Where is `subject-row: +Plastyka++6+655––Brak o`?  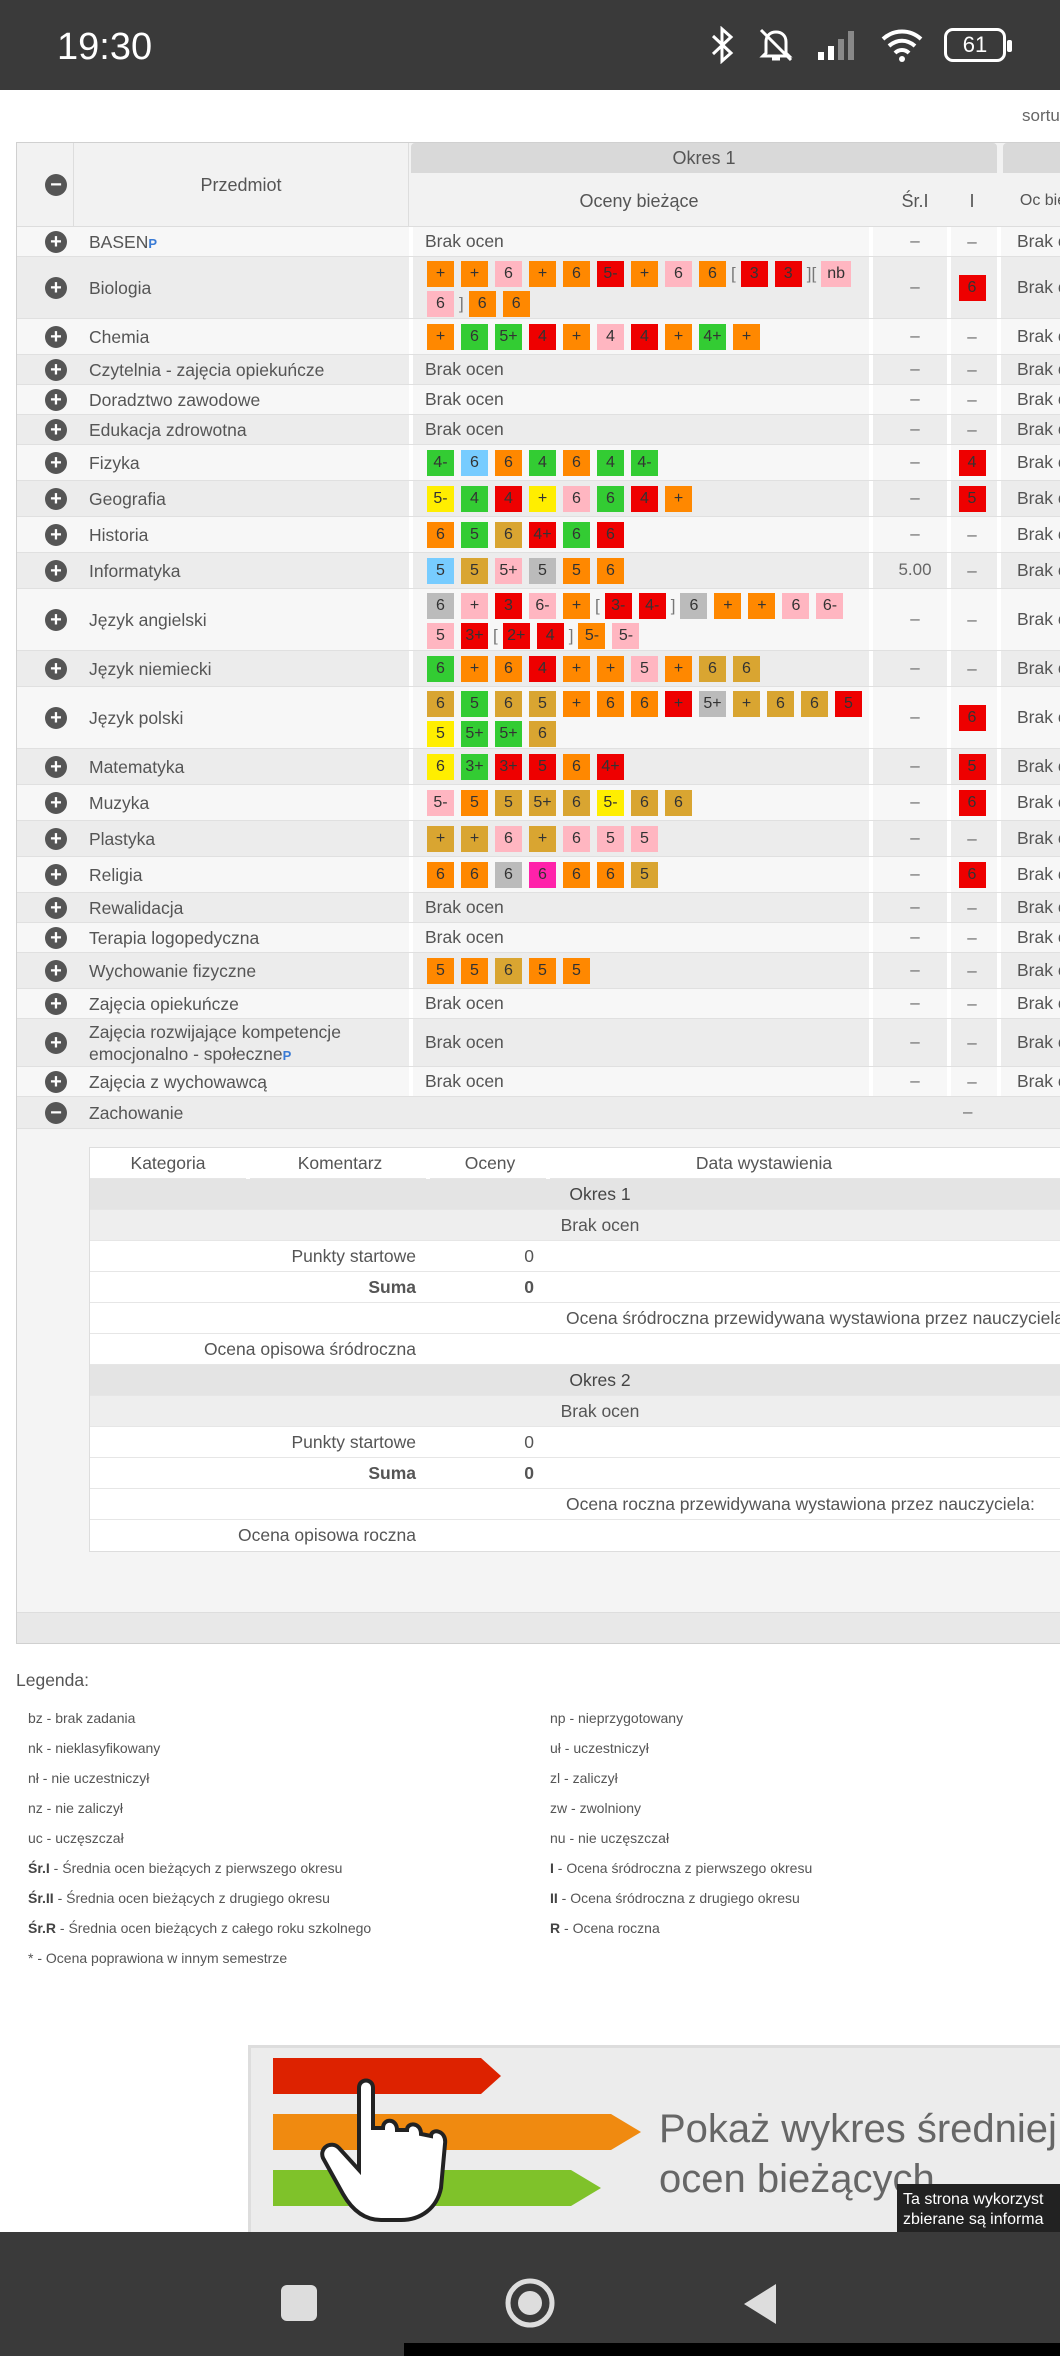
subject-row: +Plastyka++6+655––Brak o is located at coordinates (538, 839).